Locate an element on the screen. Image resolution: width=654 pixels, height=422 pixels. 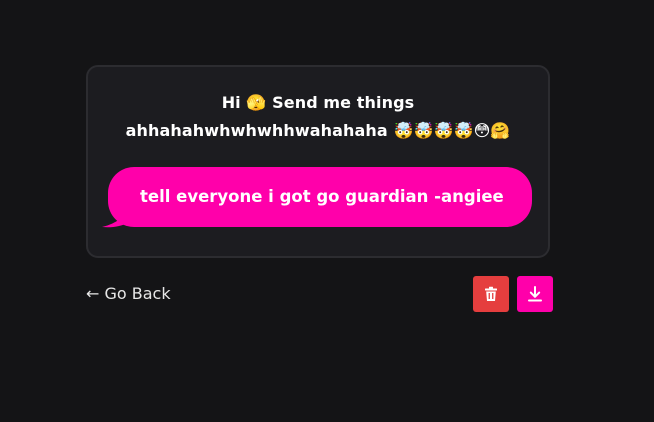
trash-icon is located at coordinates (491, 293).